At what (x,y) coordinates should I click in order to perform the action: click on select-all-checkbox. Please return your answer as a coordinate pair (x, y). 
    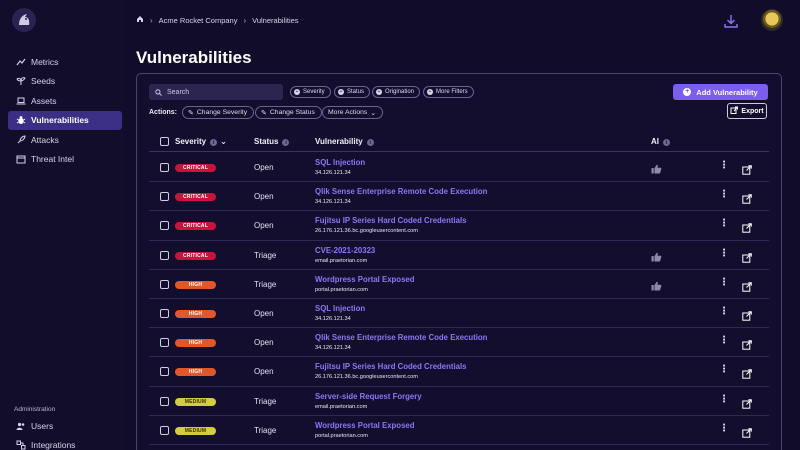
    Looking at the image, I should click on (164, 141).